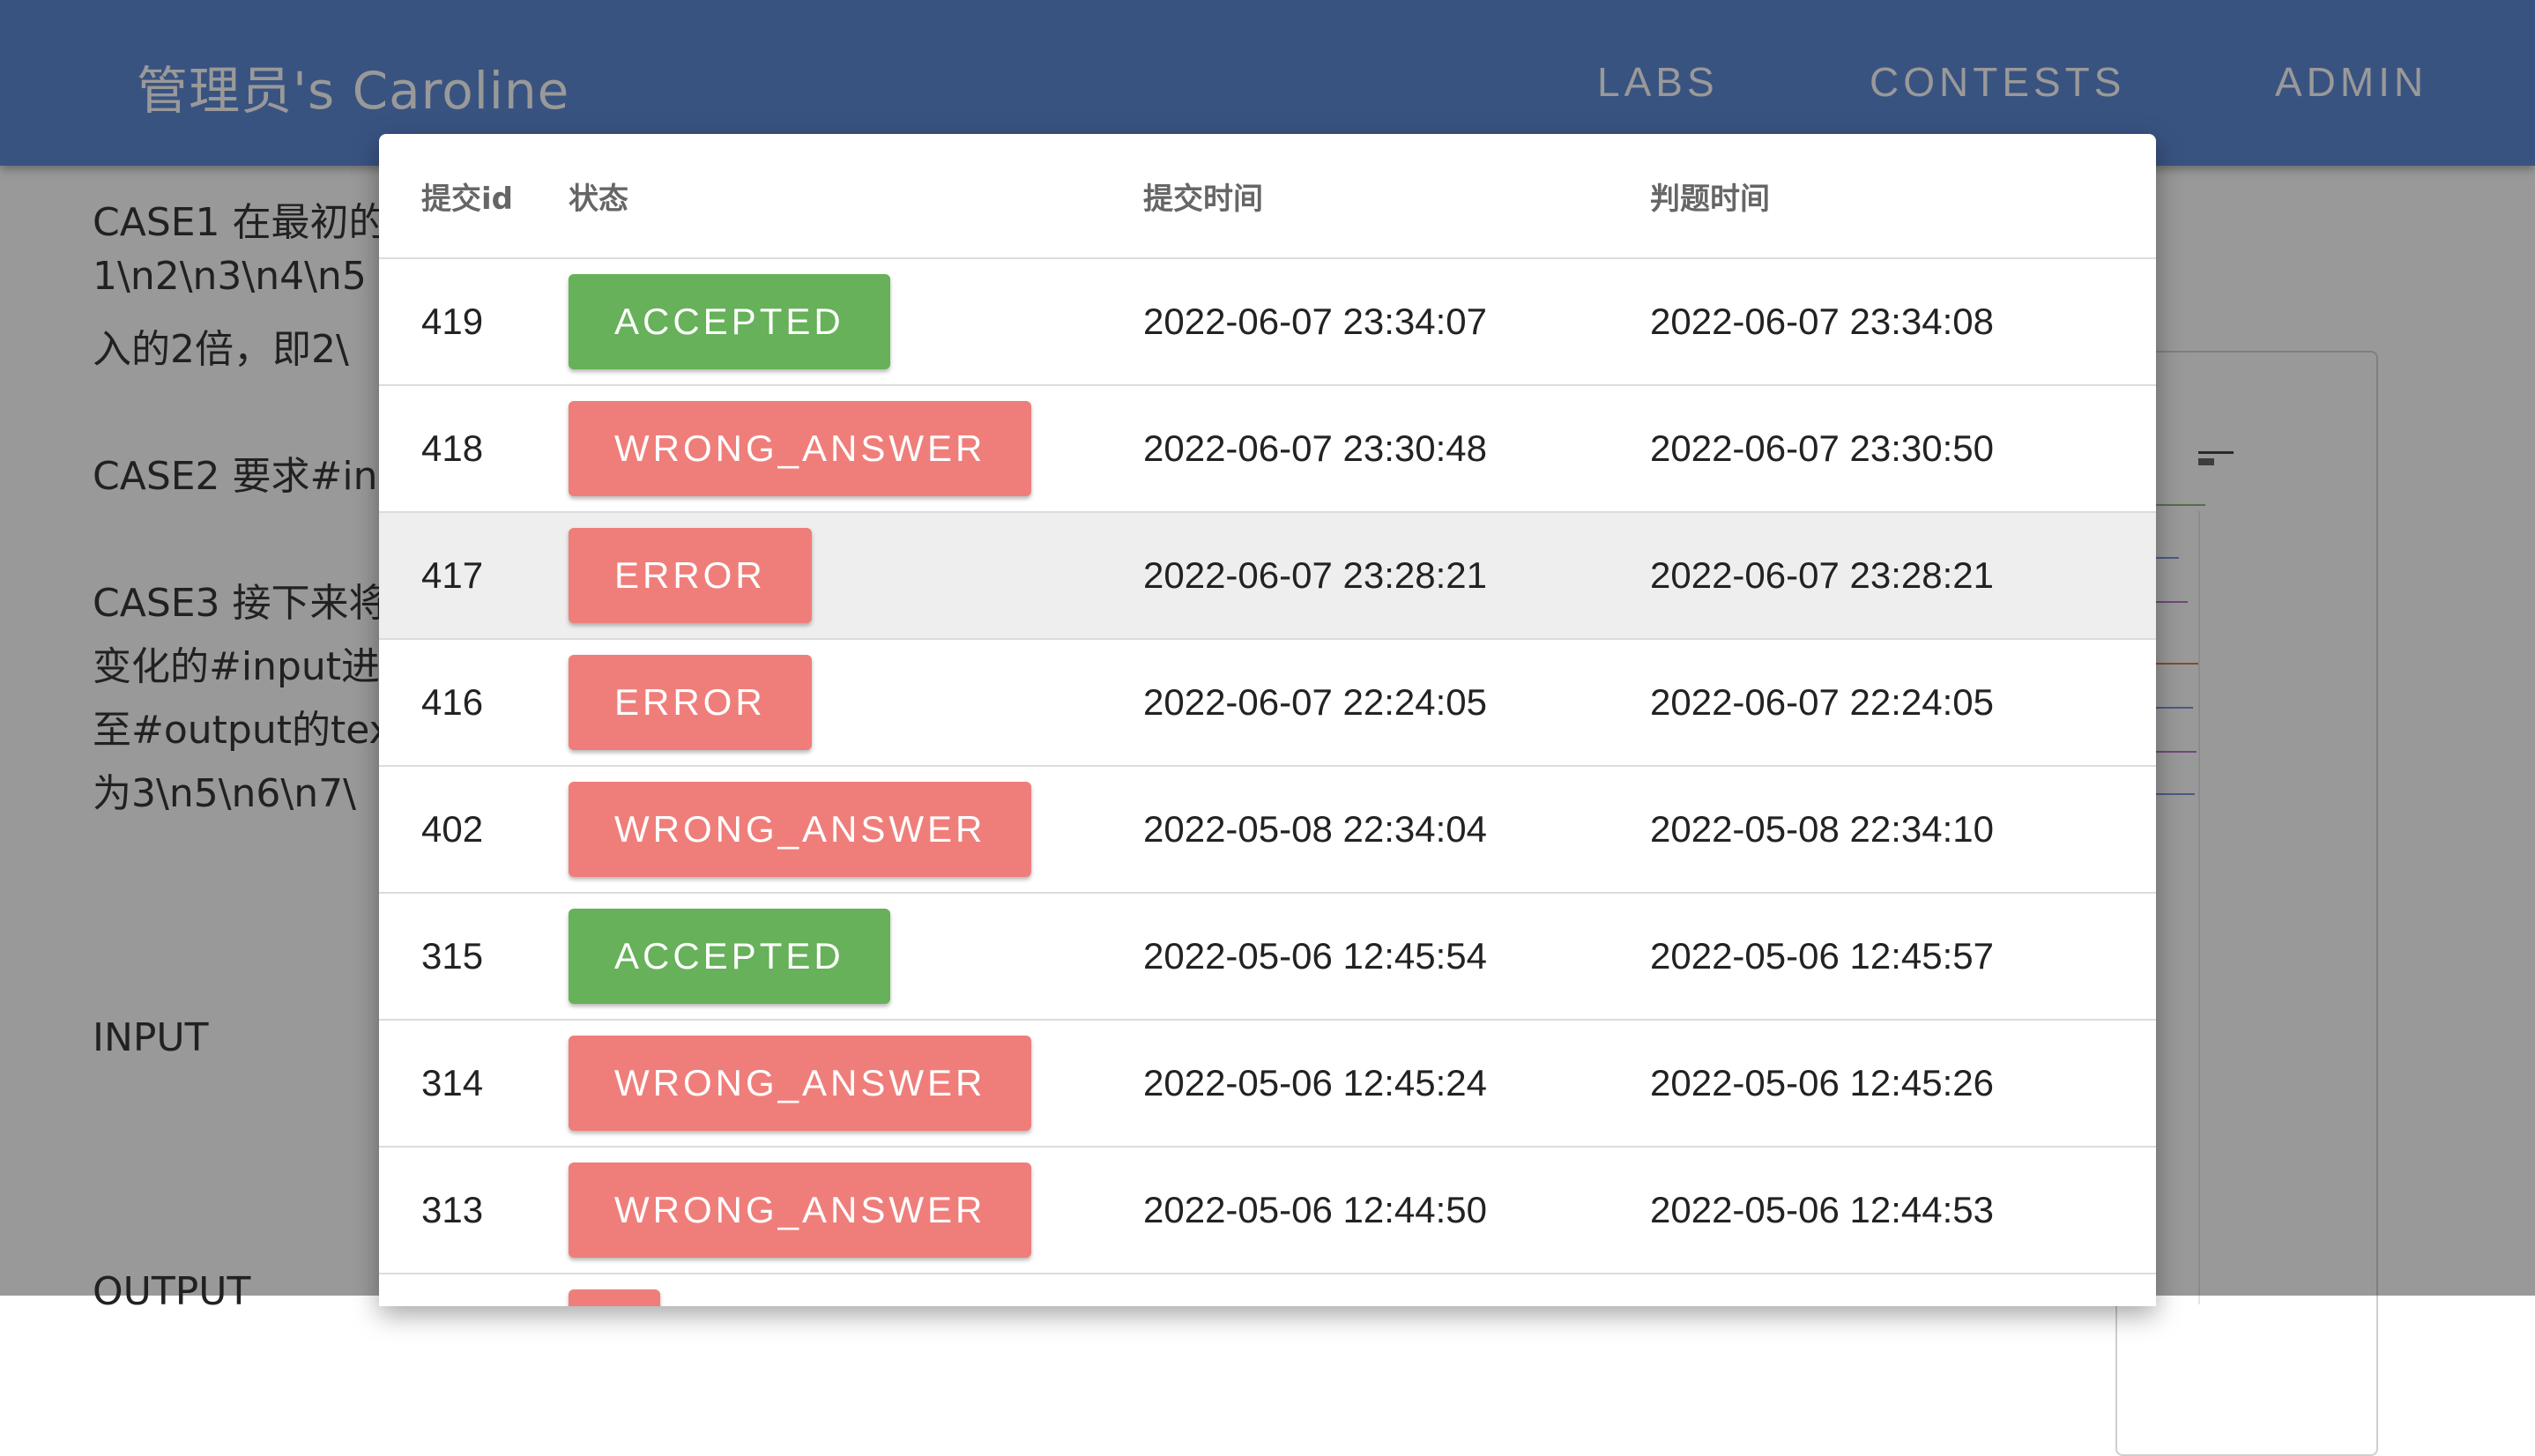 Image resolution: width=2535 pixels, height=1456 pixels. What do you see at coordinates (474, 703) in the screenshot?
I see `submission-id: 416` at bounding box center [474, 703].